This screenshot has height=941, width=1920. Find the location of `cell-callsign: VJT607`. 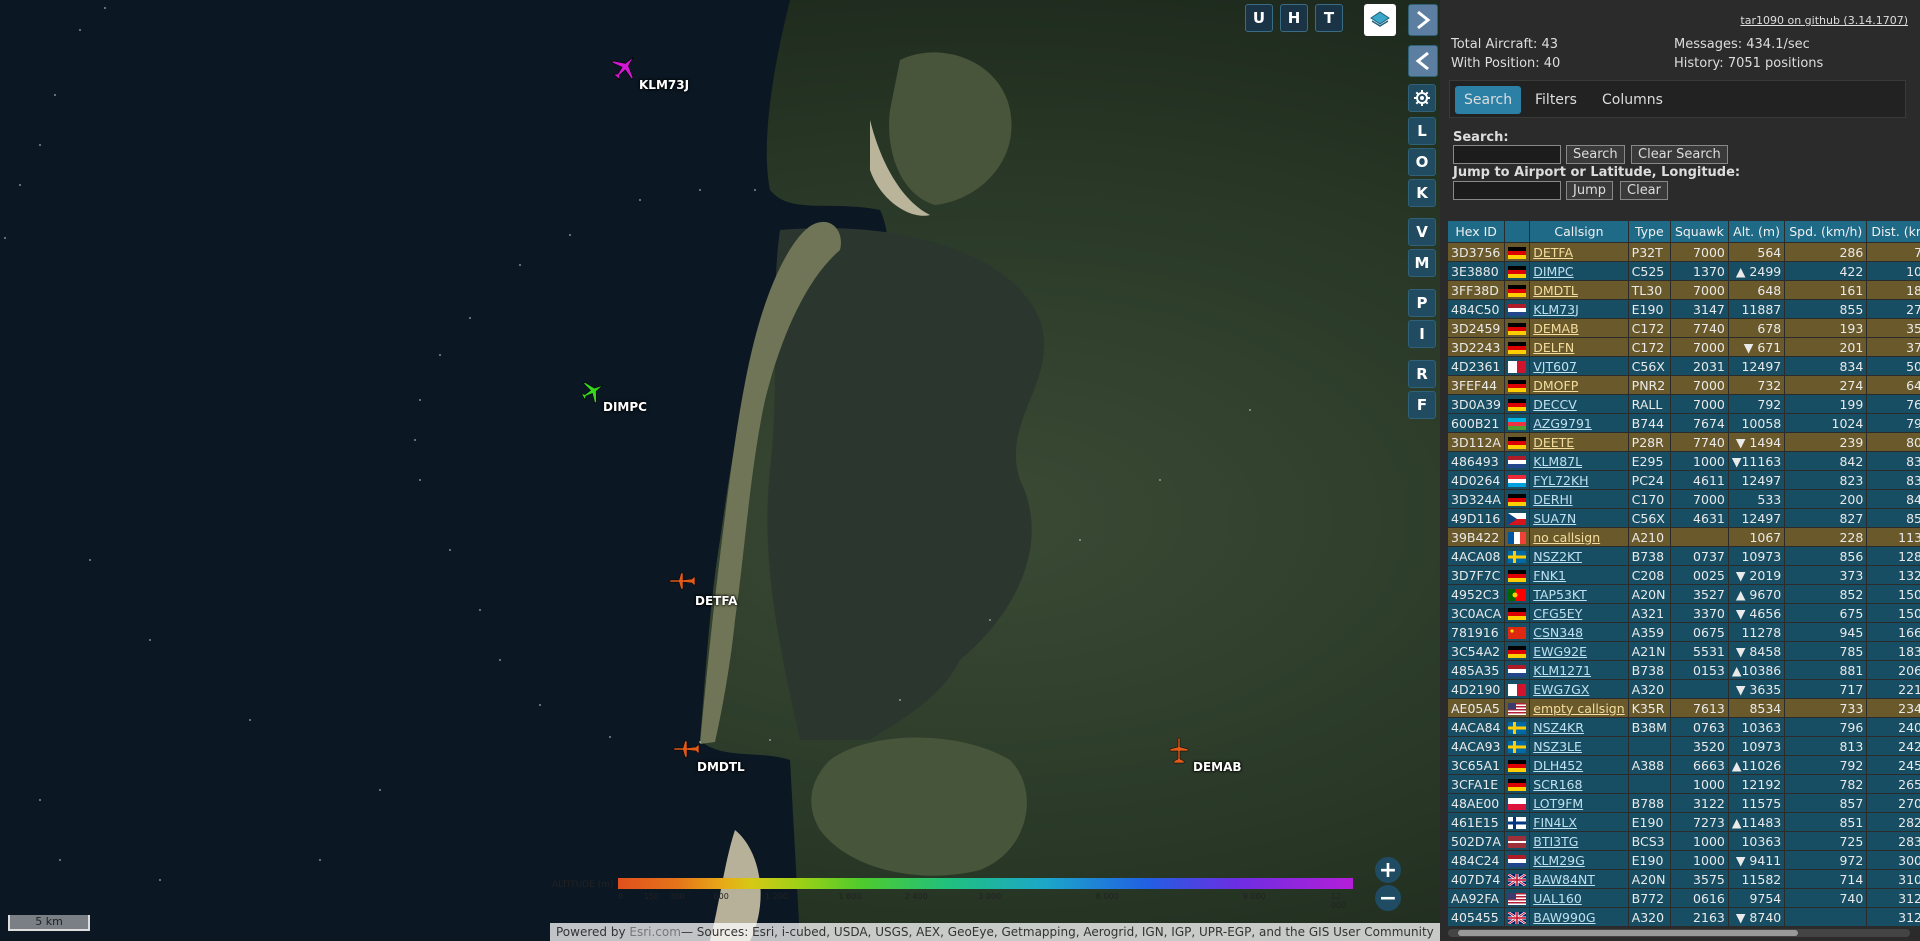

cell-callsign: VJT607 is located at coordinates (1579, 366).